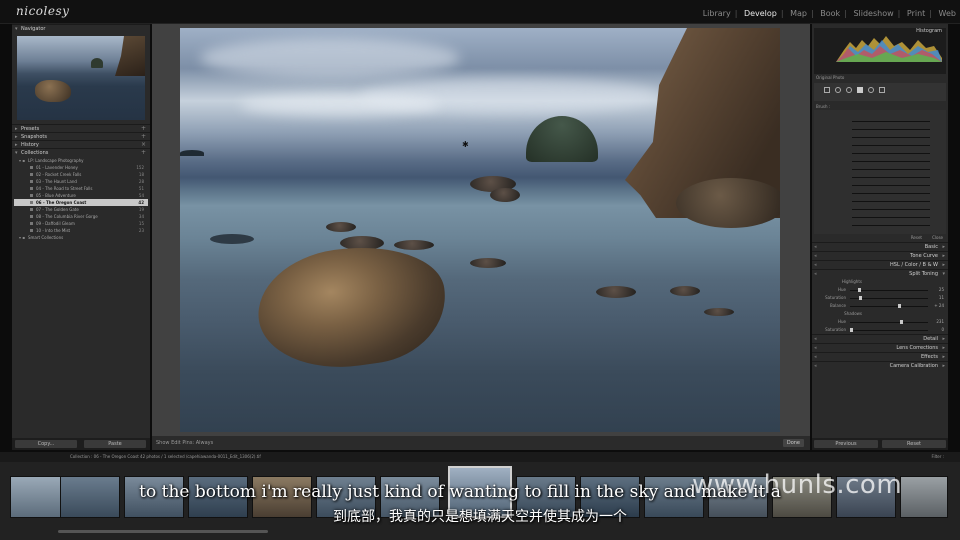 The width and height of the screenshot is (960, 540). I want to click on list-item: 08 - The Columbia River Gorge 34, so click(81, 216).